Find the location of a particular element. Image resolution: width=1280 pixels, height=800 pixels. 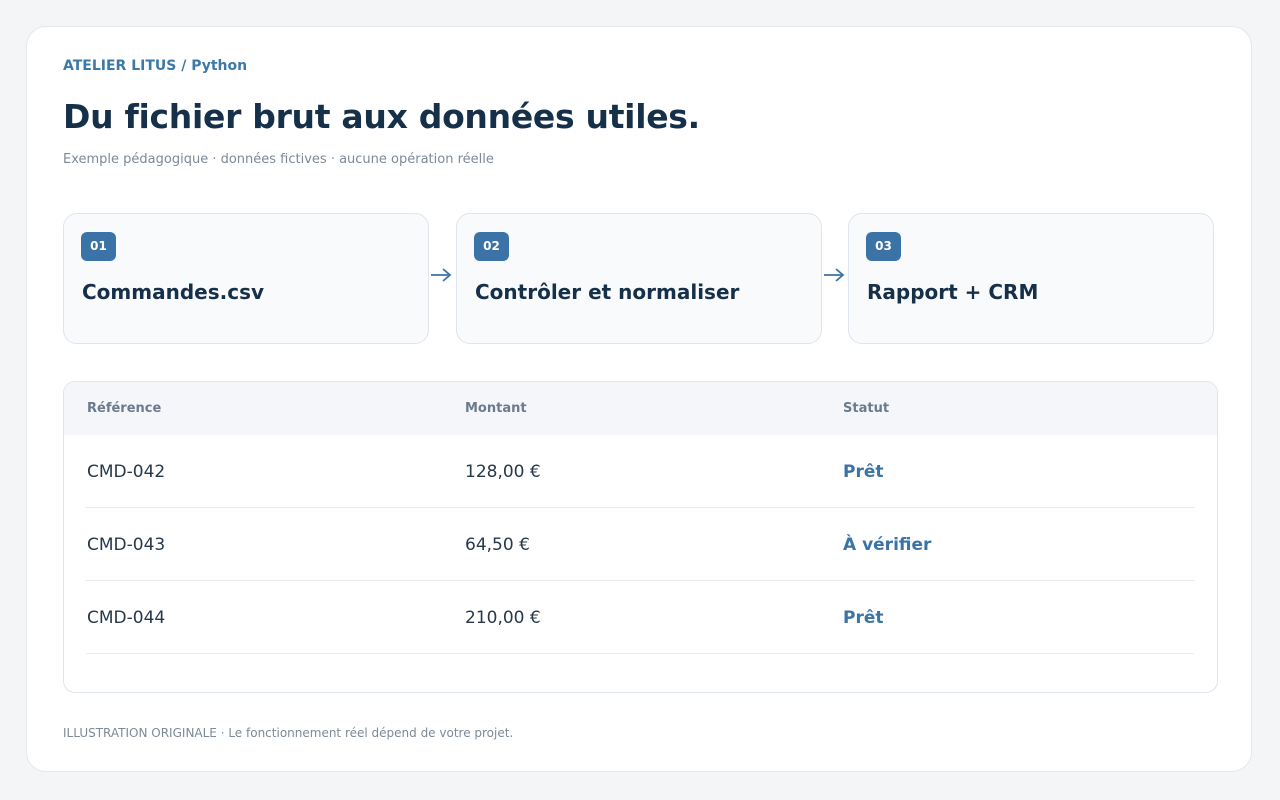

table-header: Référence Montant Statut is located at coordinates (640, 408).